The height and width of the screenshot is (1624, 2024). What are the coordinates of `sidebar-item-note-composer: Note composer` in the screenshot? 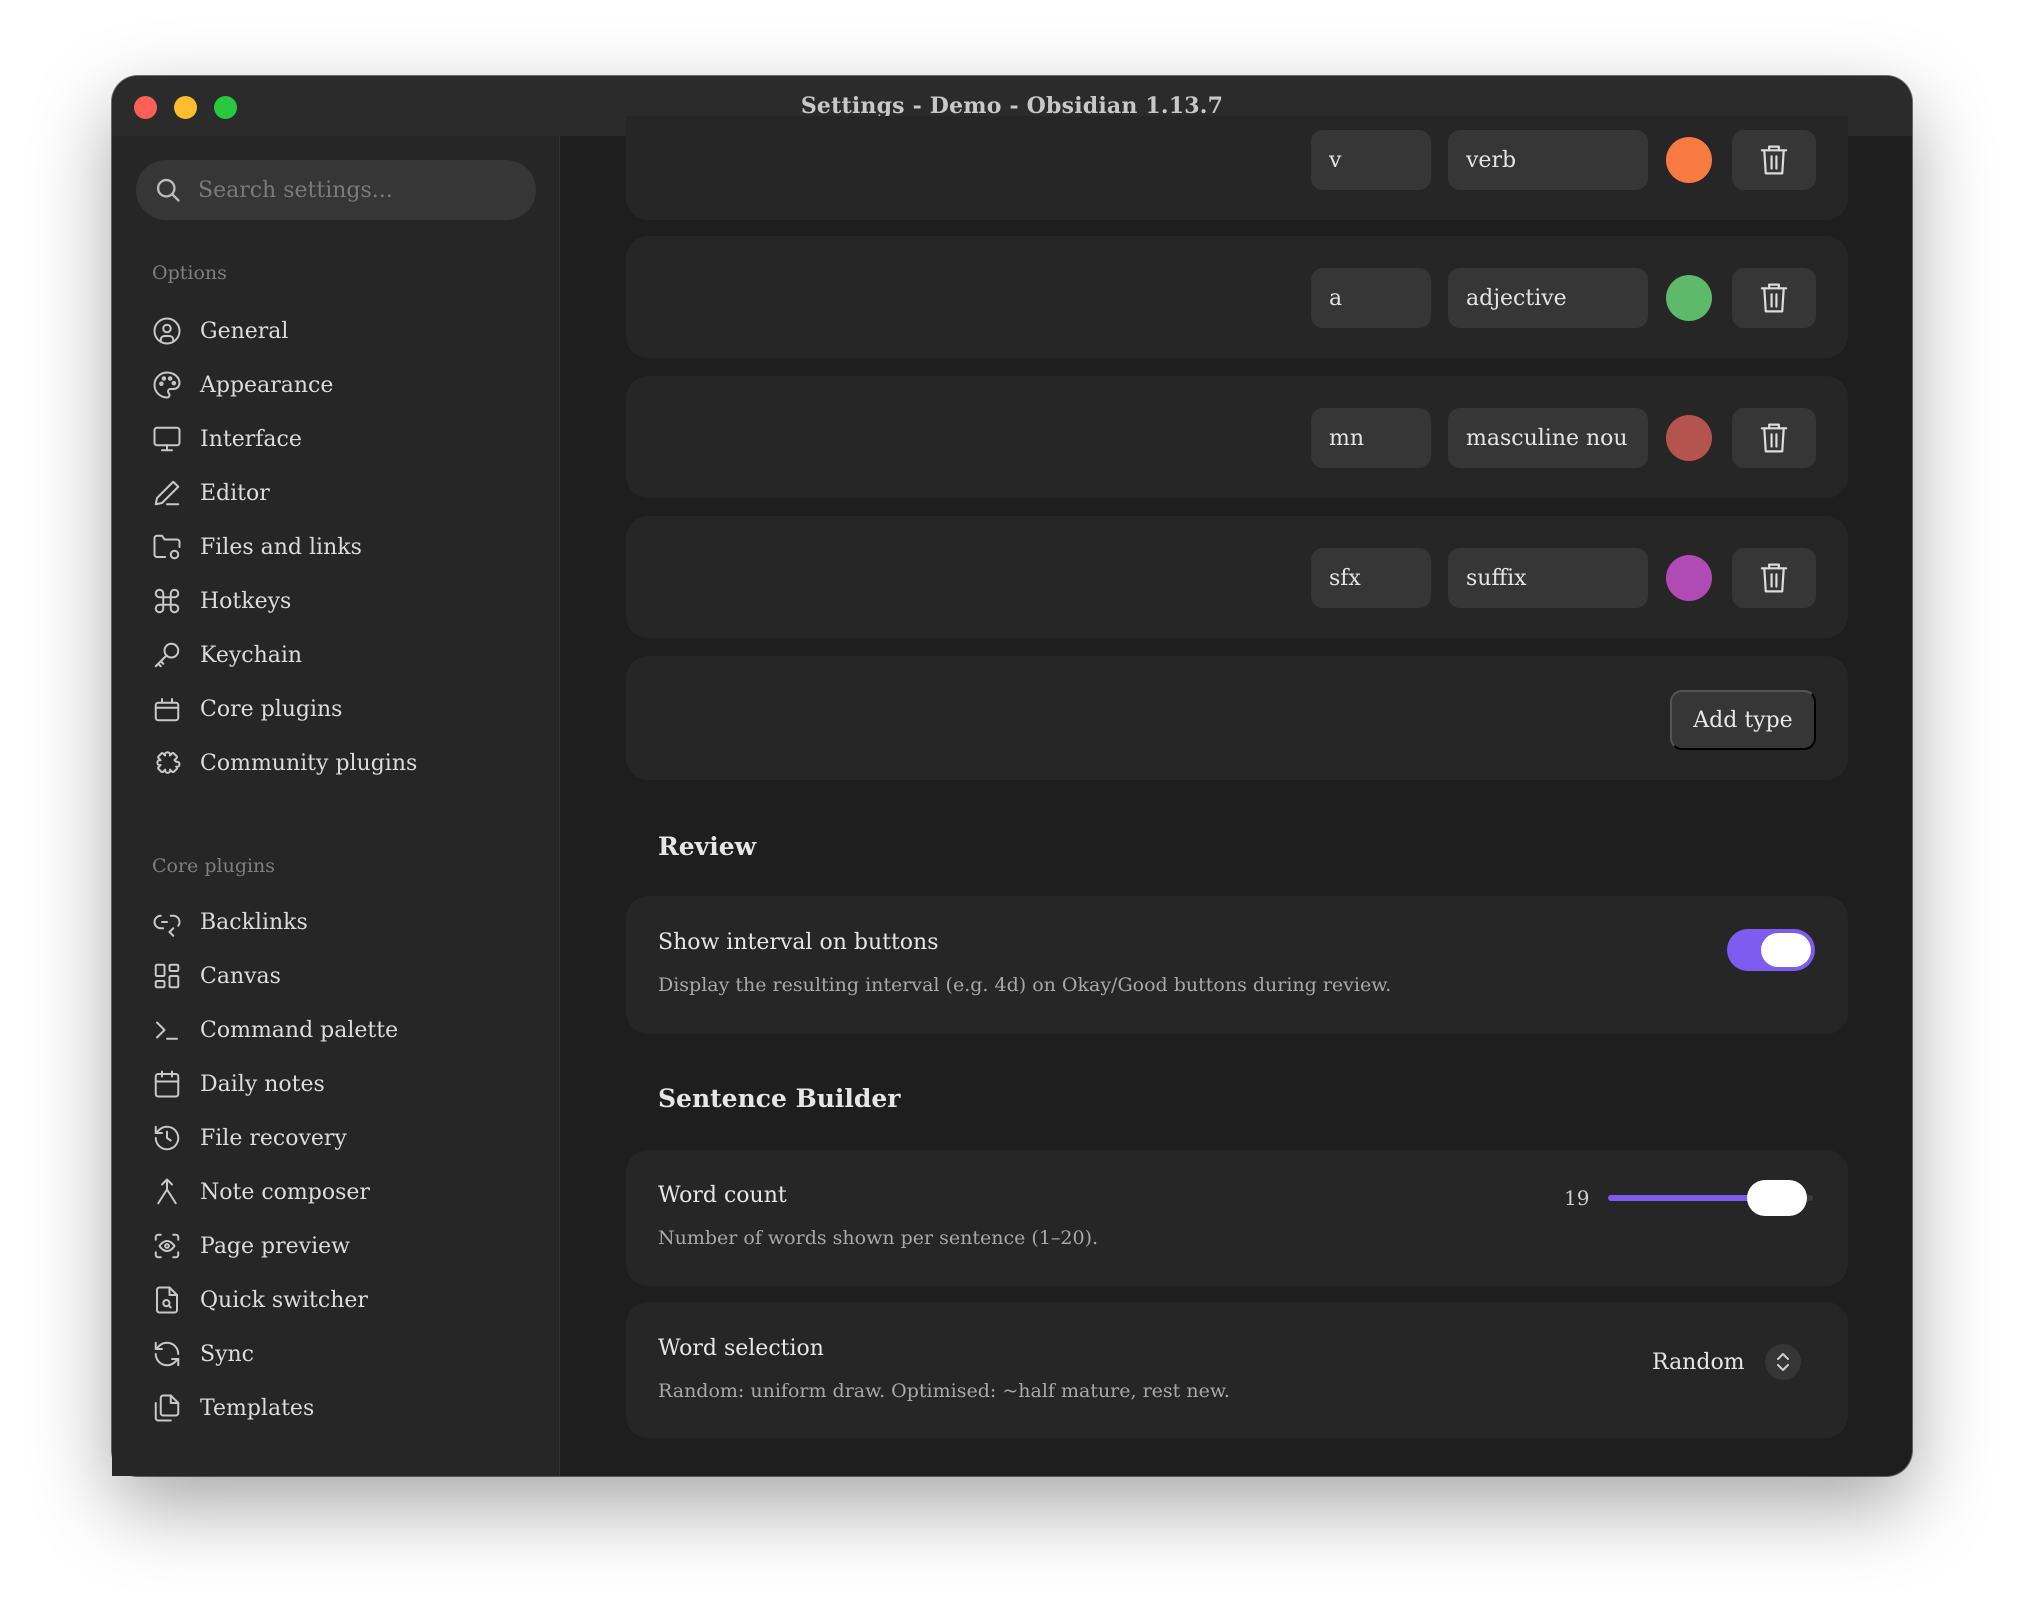 It's located at (342, 1192).